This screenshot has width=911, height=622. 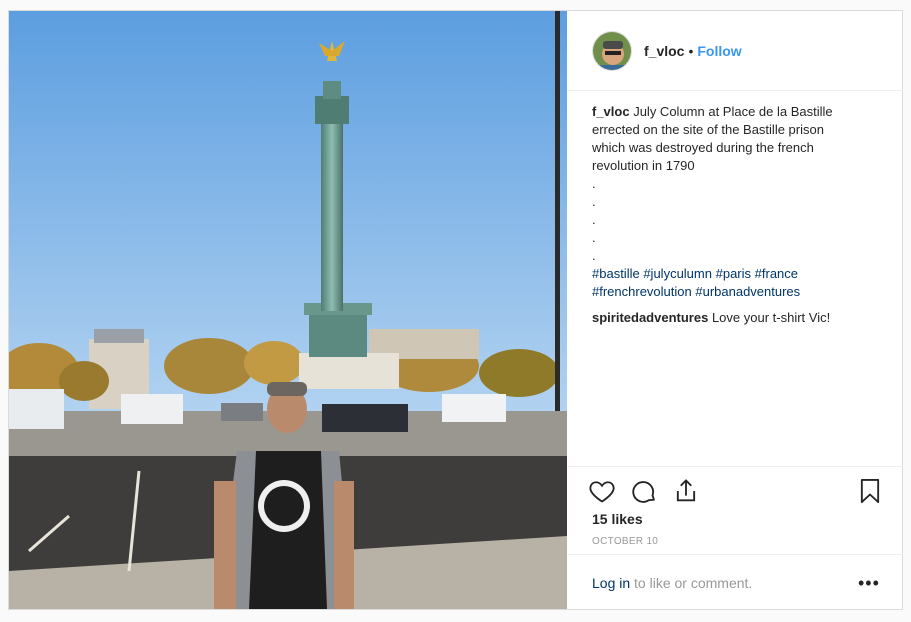 I want to click on login-prompt: Log in to like or comment., so click(x=672, y=583).